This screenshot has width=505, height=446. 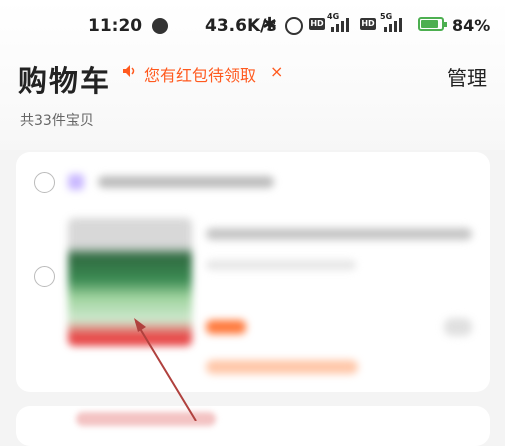 I want to click on product-price-blurred, so click(x=226, y=327).